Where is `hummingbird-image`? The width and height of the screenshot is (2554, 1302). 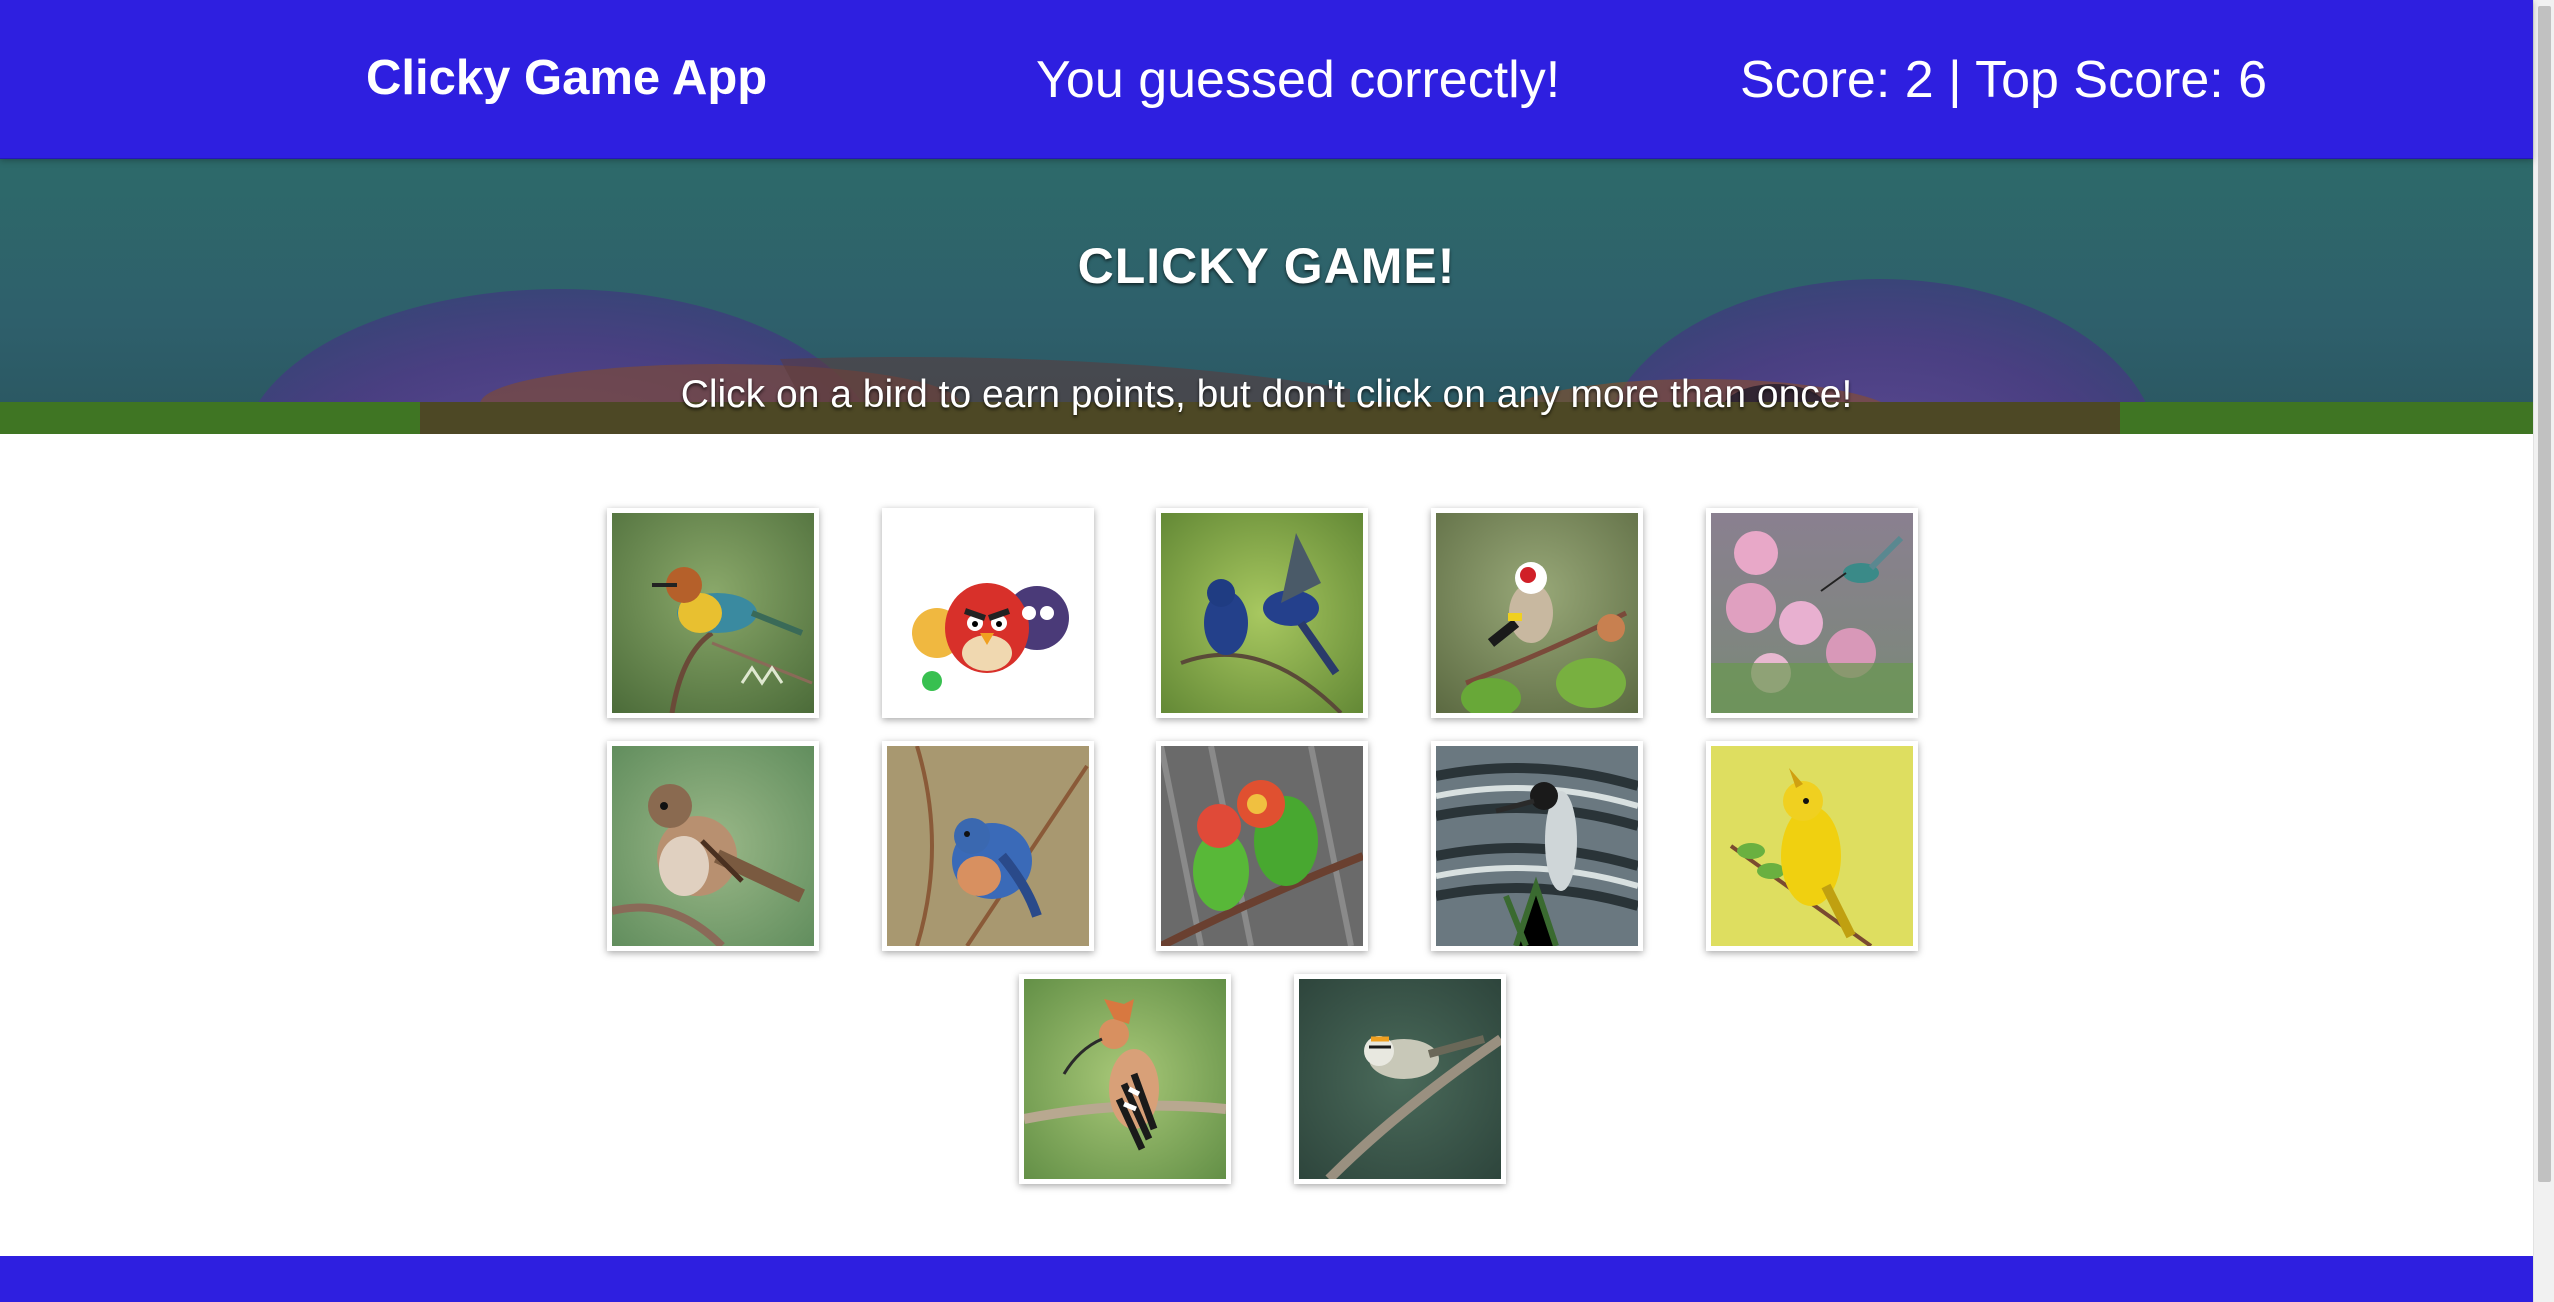 hummingbird-image is located at coordinates (1812, 613).